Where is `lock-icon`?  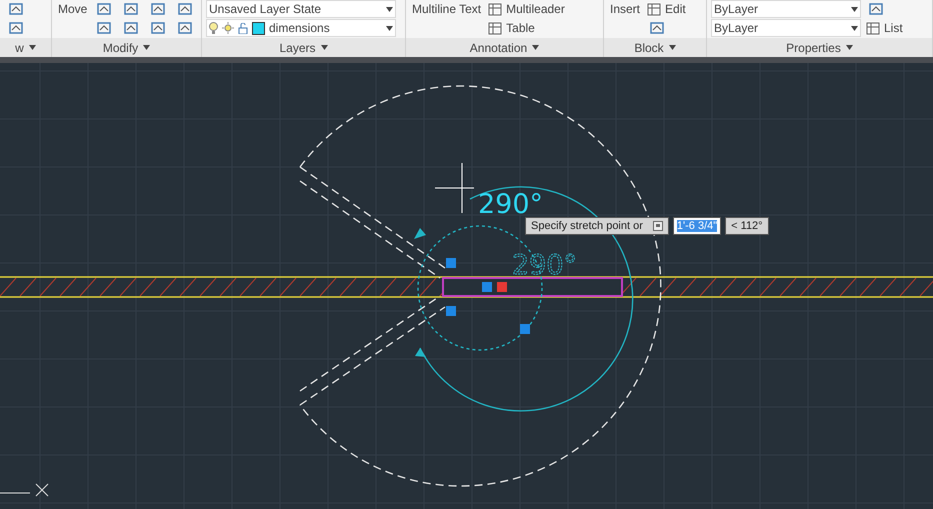
lock-icon is located at coordinates (243, 28).